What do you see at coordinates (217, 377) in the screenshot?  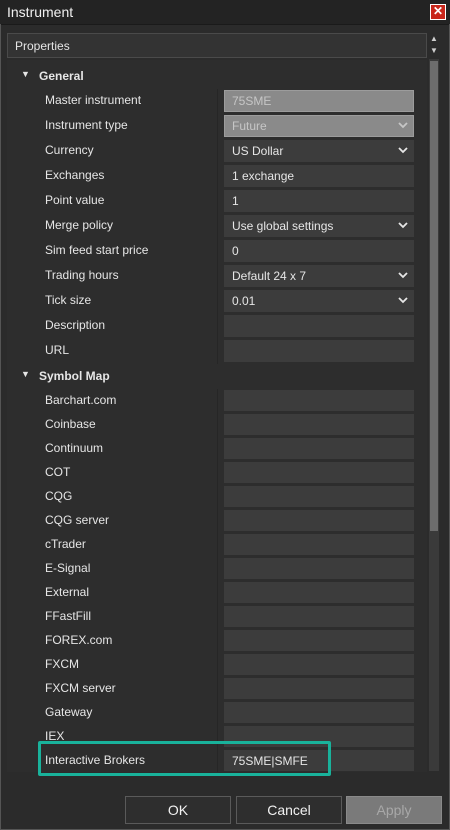 I see `group-symbol-map: ▼ Symbol Map` at bounding box center [217, 377].